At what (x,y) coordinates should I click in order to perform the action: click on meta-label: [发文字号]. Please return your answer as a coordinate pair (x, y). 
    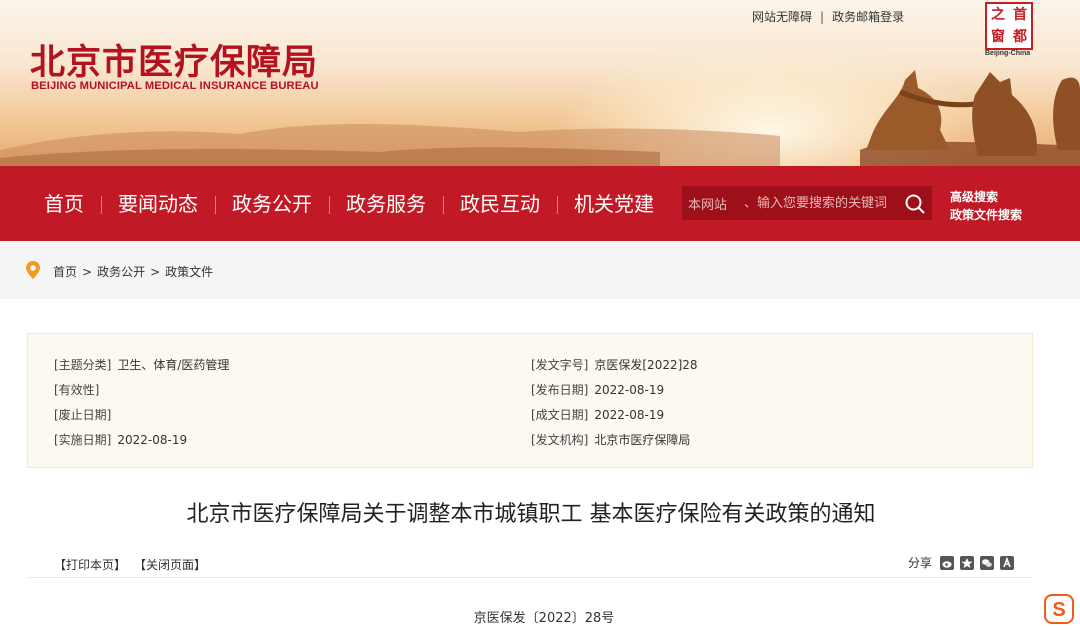
    Looking at the image, I should click on (560, 365).